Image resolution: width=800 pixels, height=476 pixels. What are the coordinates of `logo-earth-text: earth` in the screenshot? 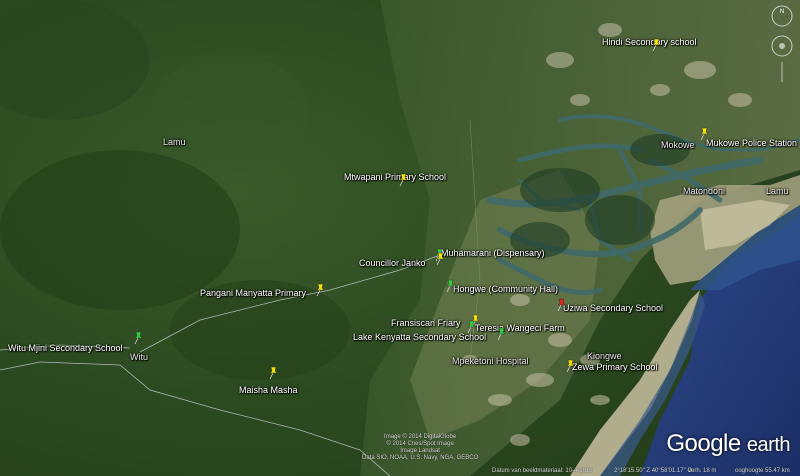 It's located at (768, 445).